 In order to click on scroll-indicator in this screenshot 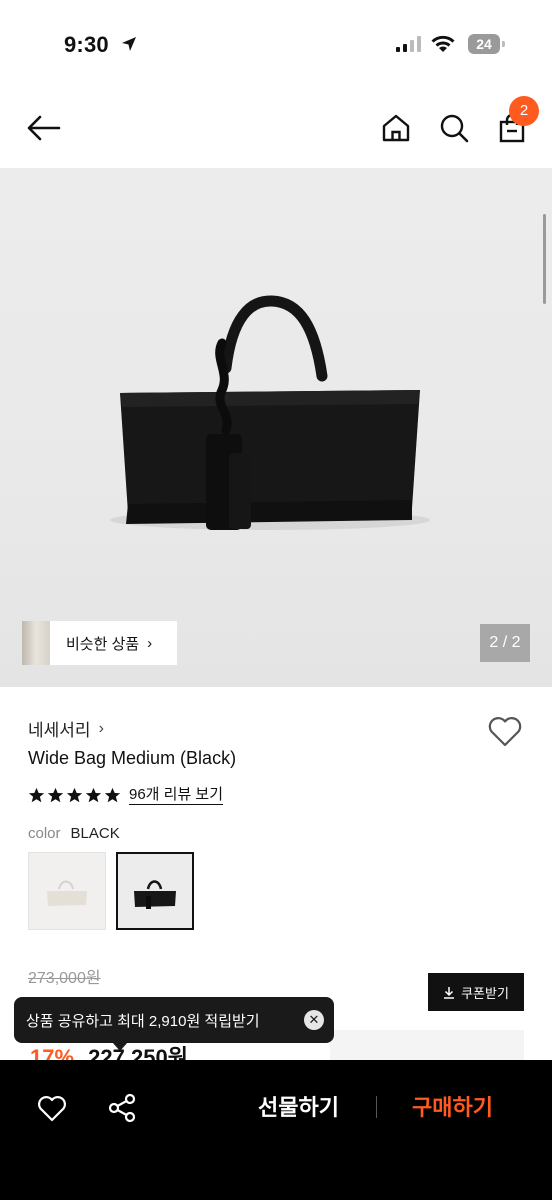, I will do `click(544, 259)`.